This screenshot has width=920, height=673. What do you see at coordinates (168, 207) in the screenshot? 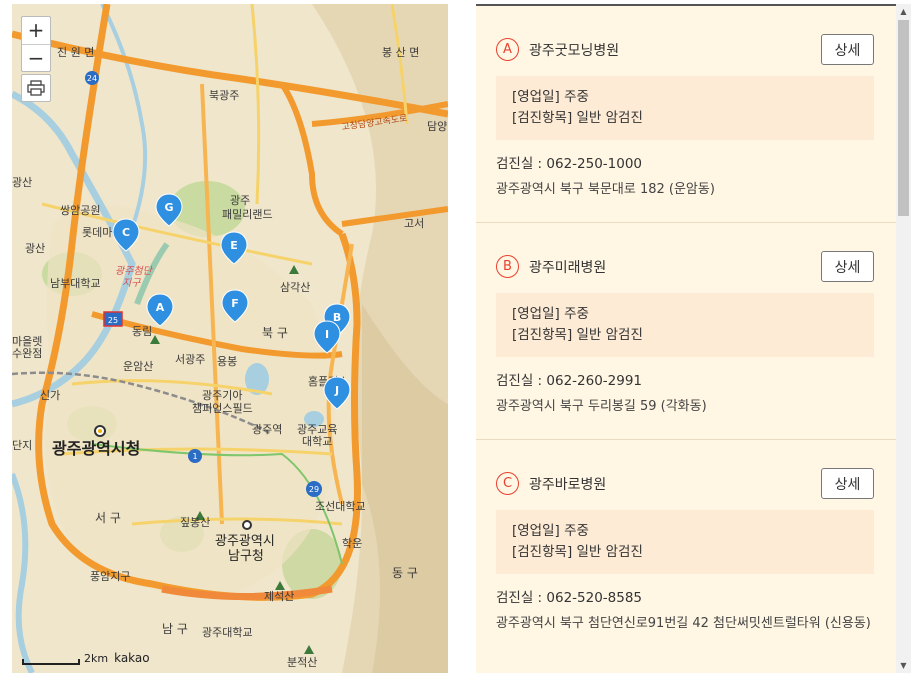
I see `svg-text: G` at bounding box center [168, 207].